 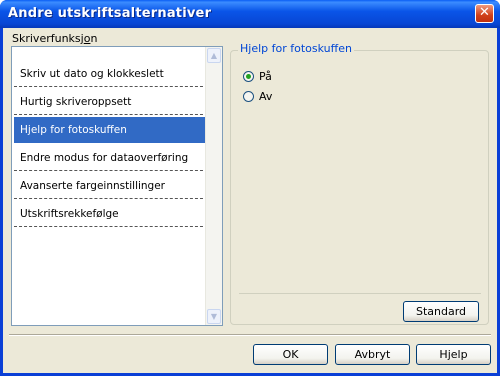 I want to click on list-item-print-date-time: Skriv ut dato og klokkeslett, so click(x=111, y=74).